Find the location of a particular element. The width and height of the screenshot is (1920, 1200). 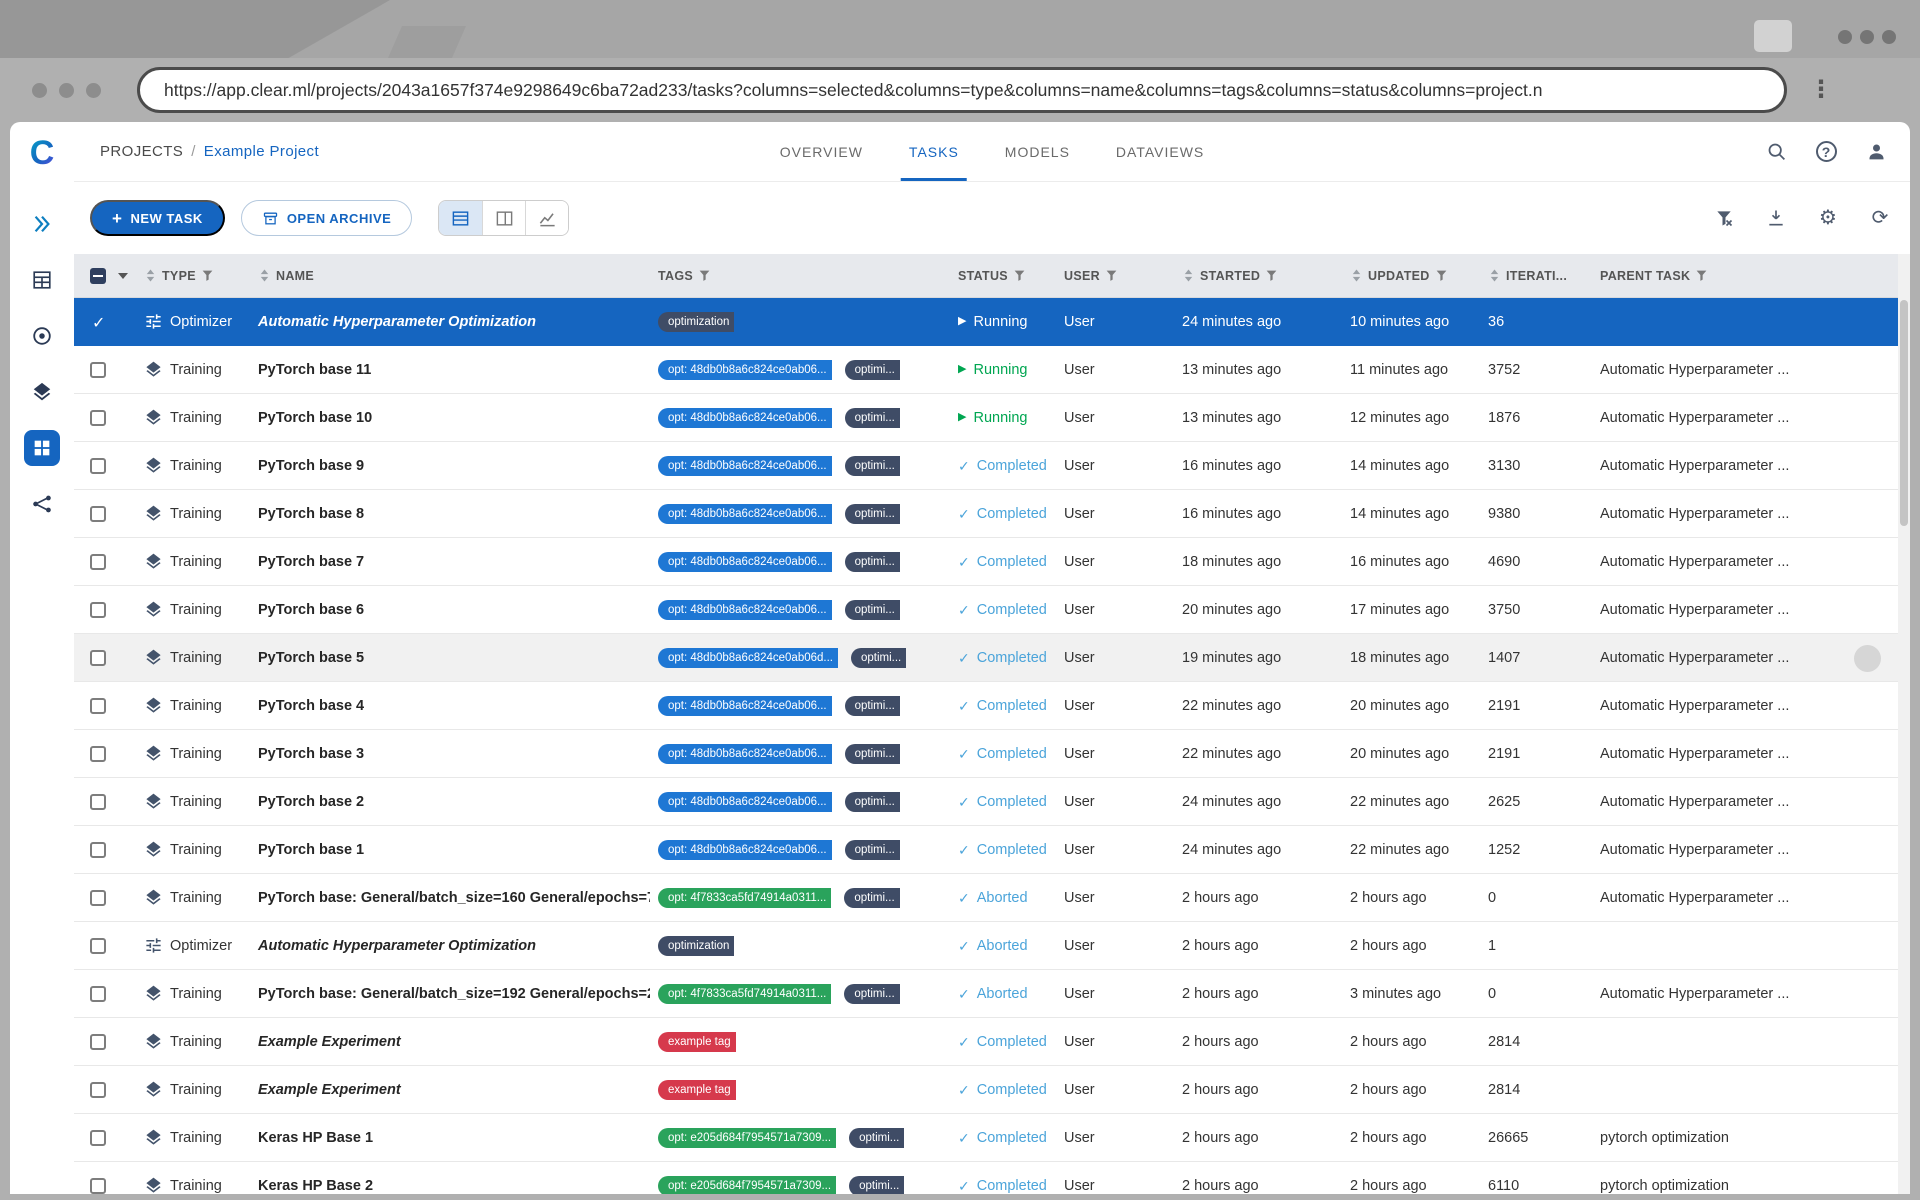

breadcrumb-current-project: Example Project is located at coordinates (261, 151).